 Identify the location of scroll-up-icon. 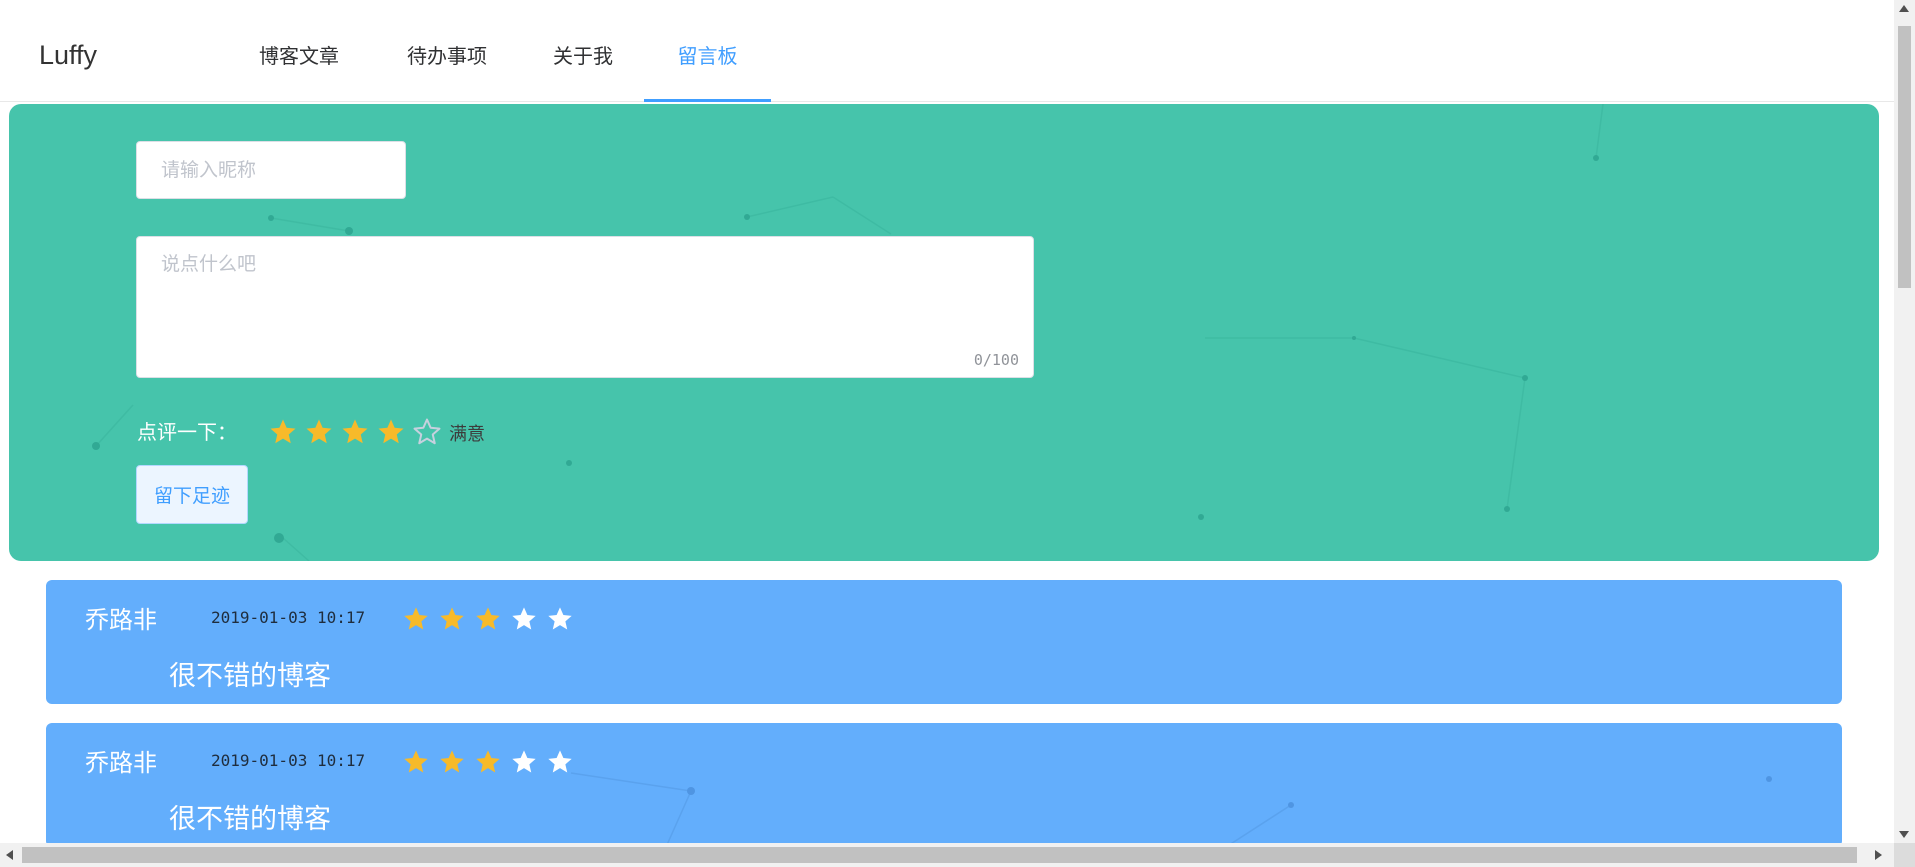
(1904, 8).